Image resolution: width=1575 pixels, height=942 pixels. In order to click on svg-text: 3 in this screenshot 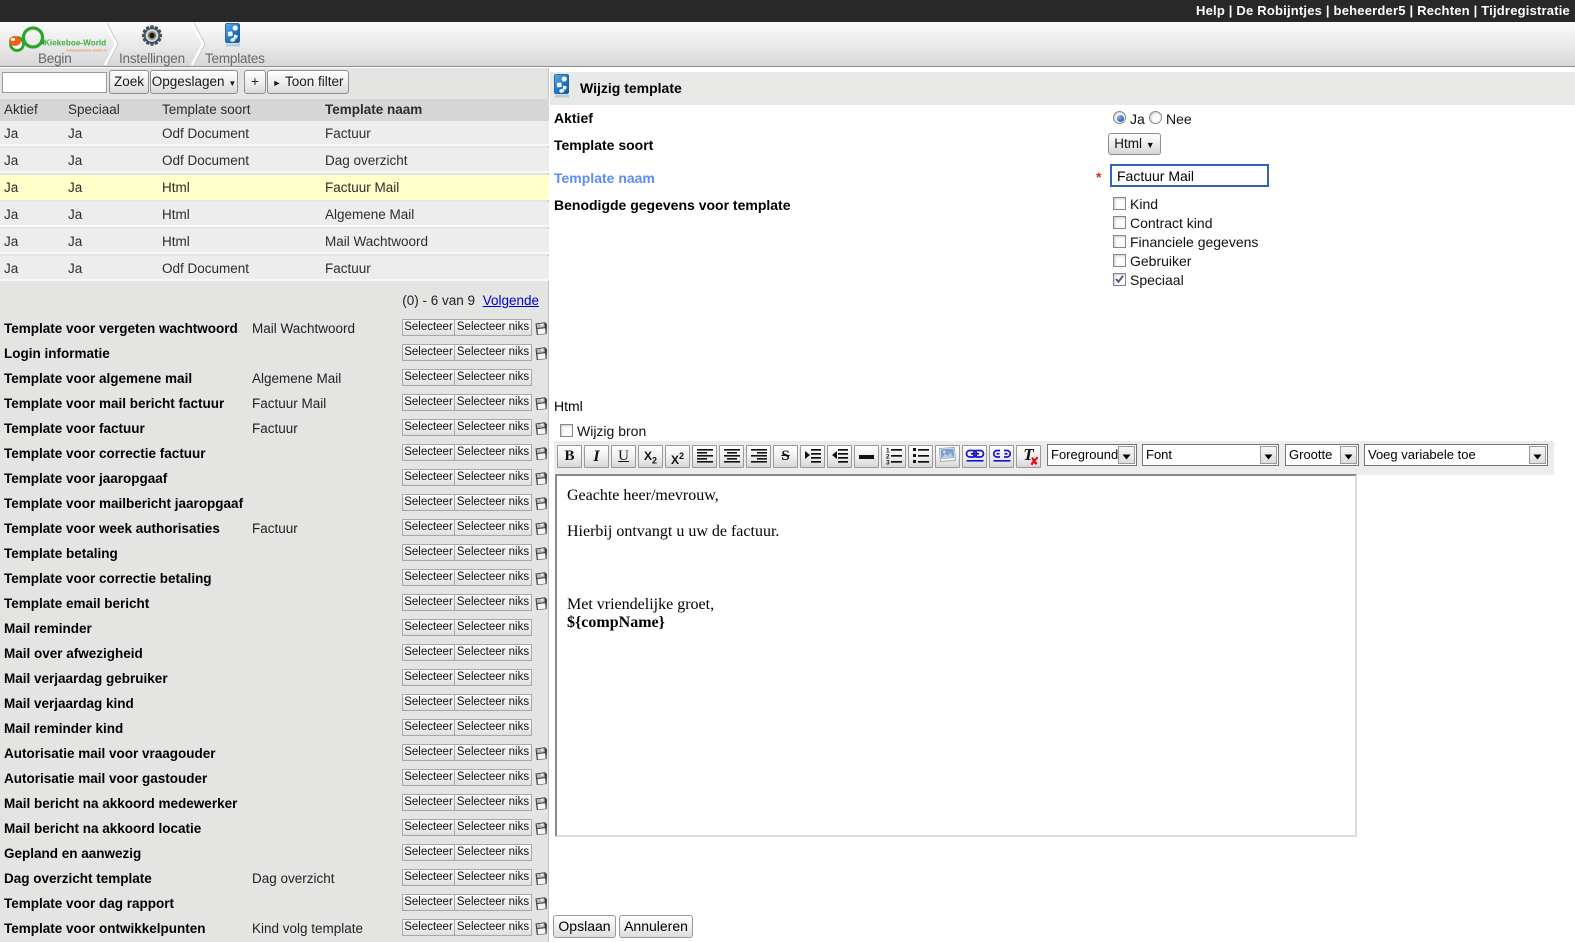, I will do `click(888, 463)`.